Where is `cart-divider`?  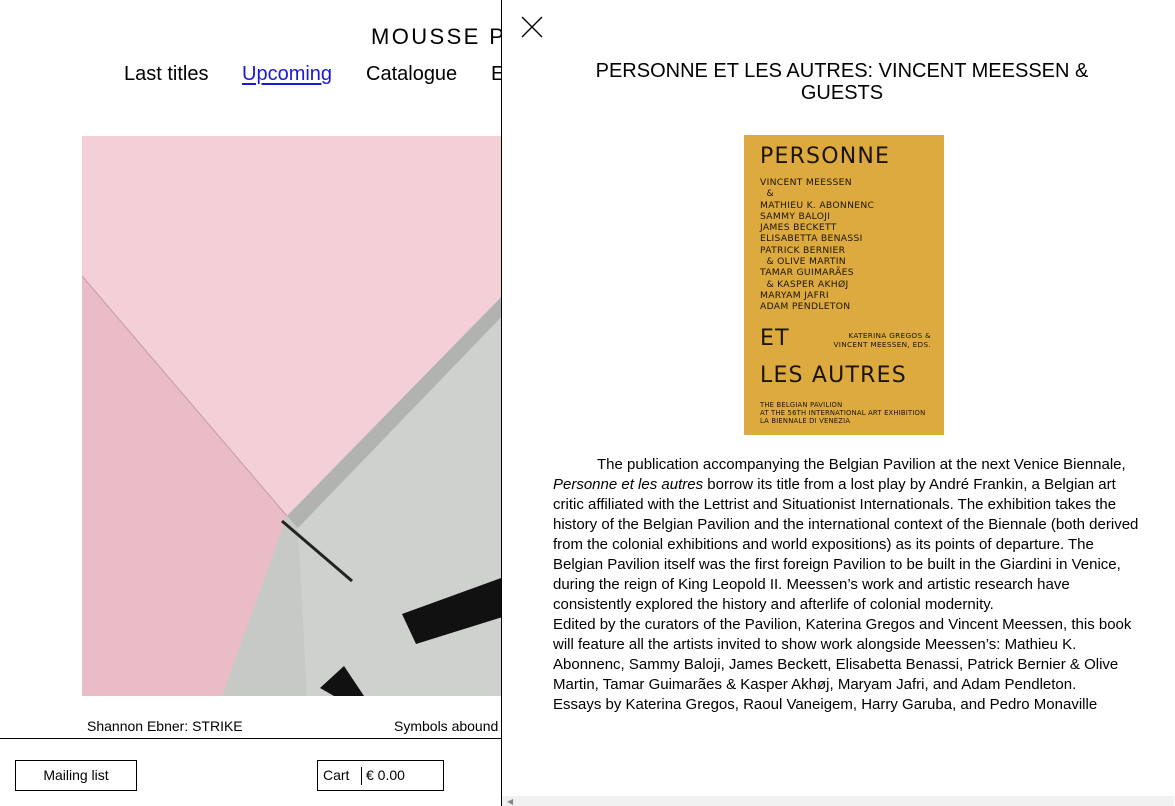 cart-divider is located at coordinates (361, 776).